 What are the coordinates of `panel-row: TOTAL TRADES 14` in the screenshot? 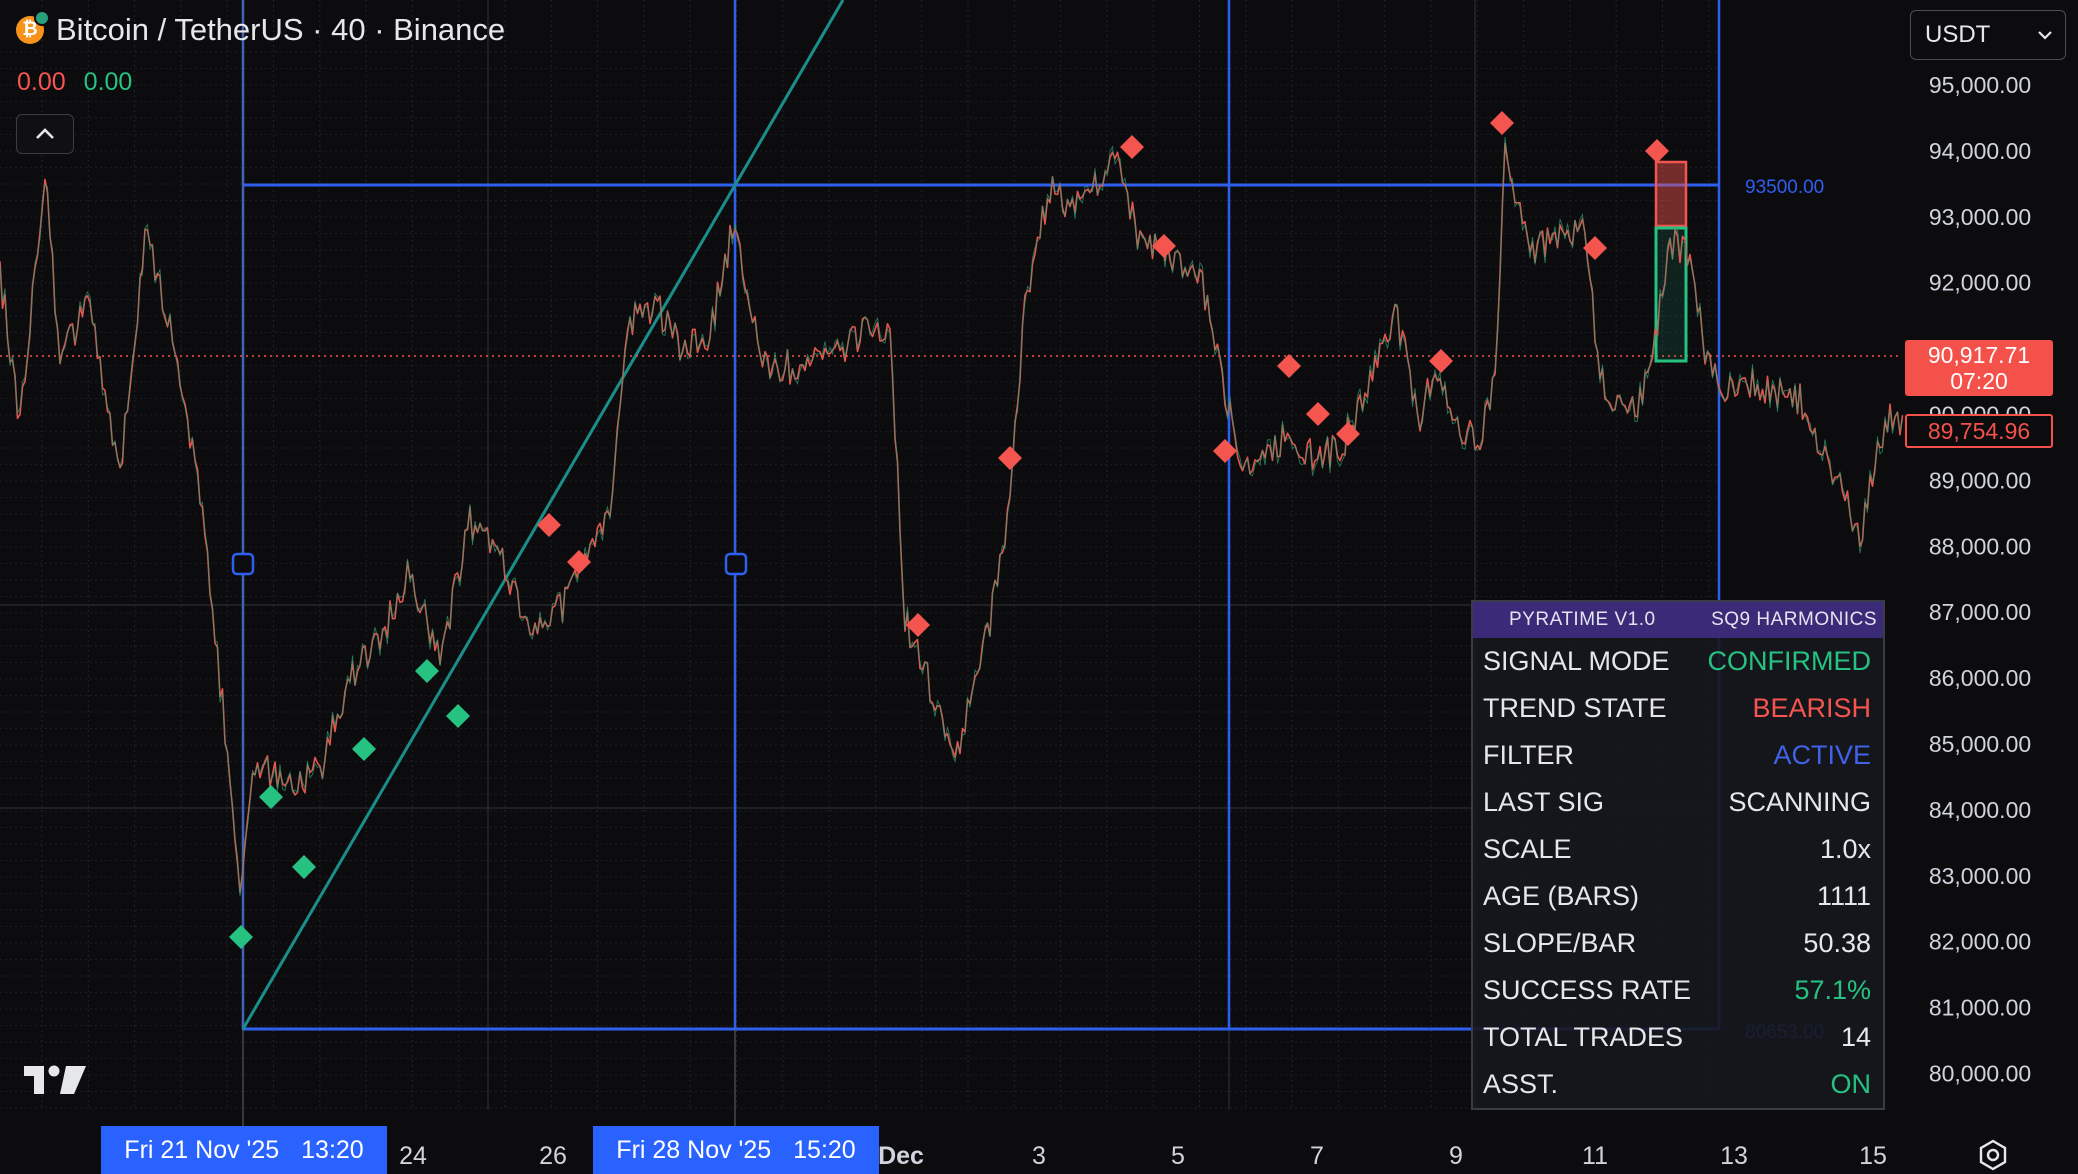 It's located at (1678, 1037).